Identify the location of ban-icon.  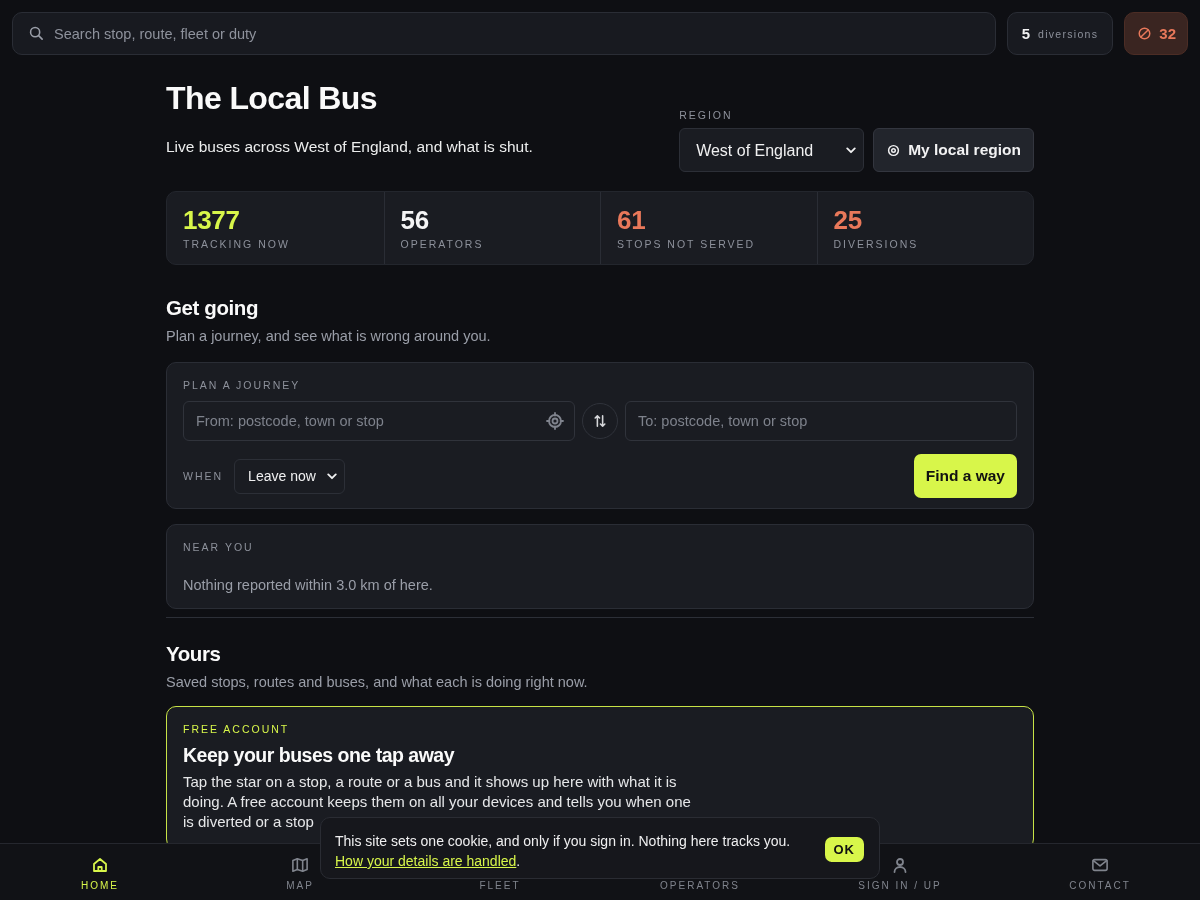
(1145, 33).